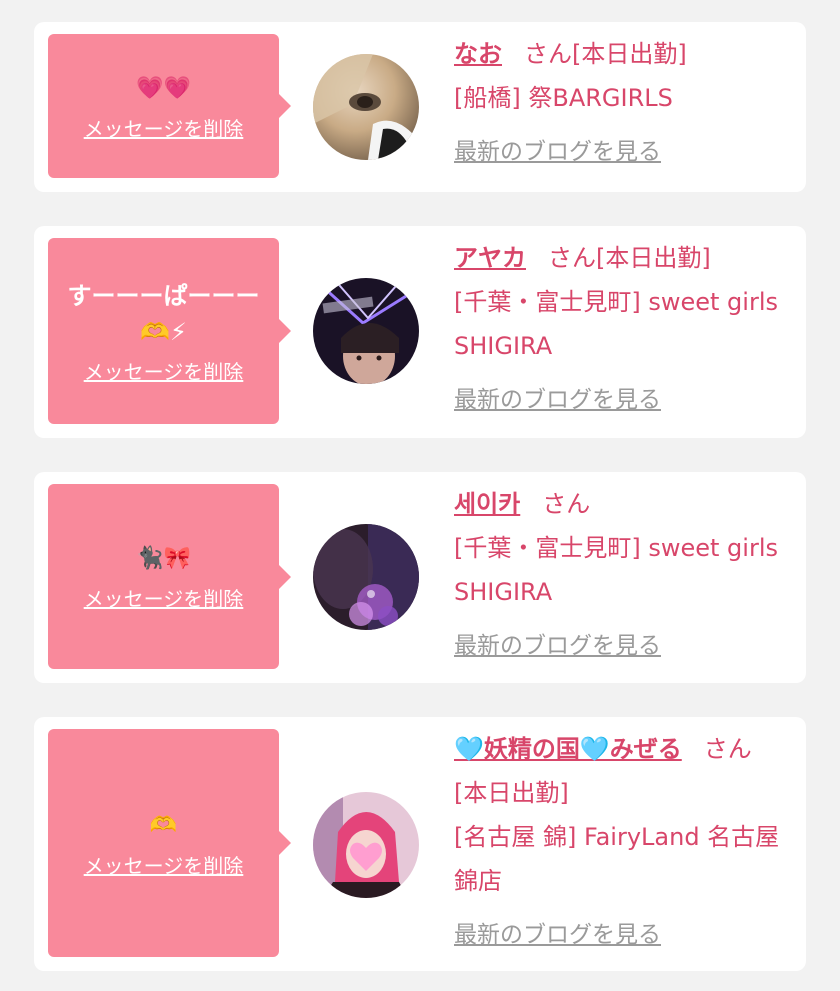  Describe the element at coordinates (169, 106) in the screenshot. I see `message-bubble: 💗💗 メッセージを削除` at that location.